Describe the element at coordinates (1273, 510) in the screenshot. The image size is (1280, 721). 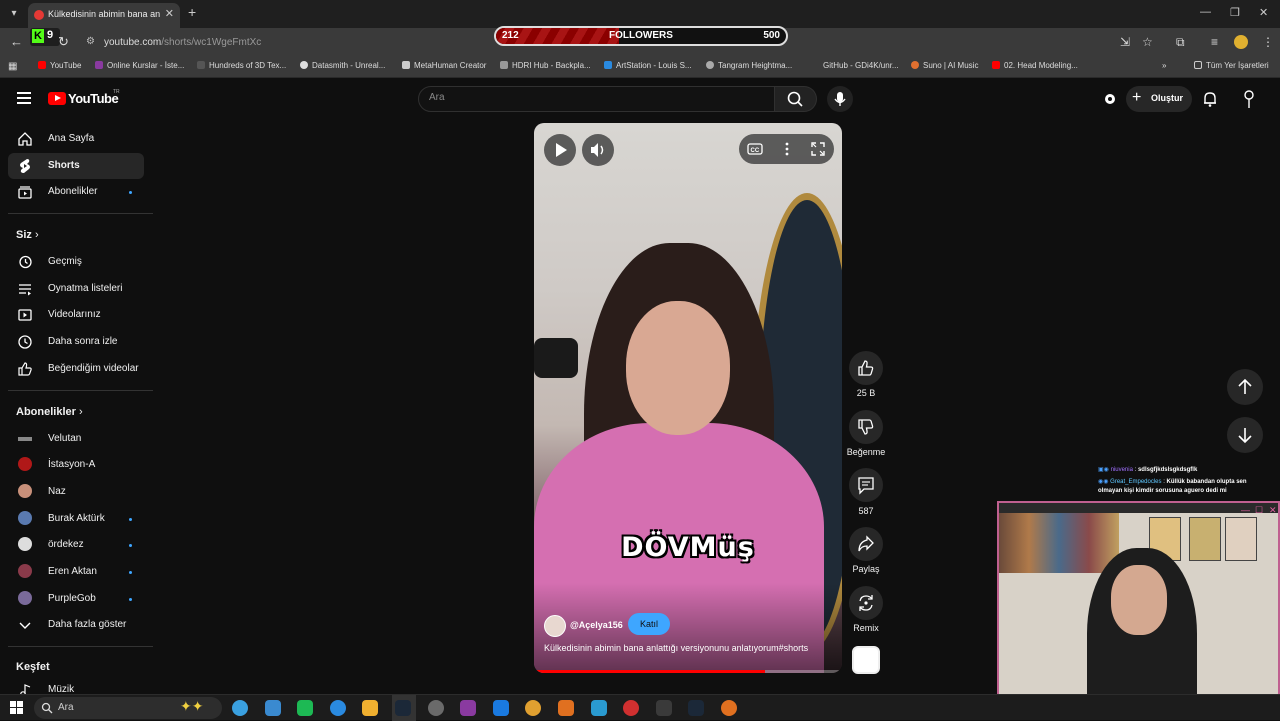
I see `overlay-close-icon: ✕` at that location.